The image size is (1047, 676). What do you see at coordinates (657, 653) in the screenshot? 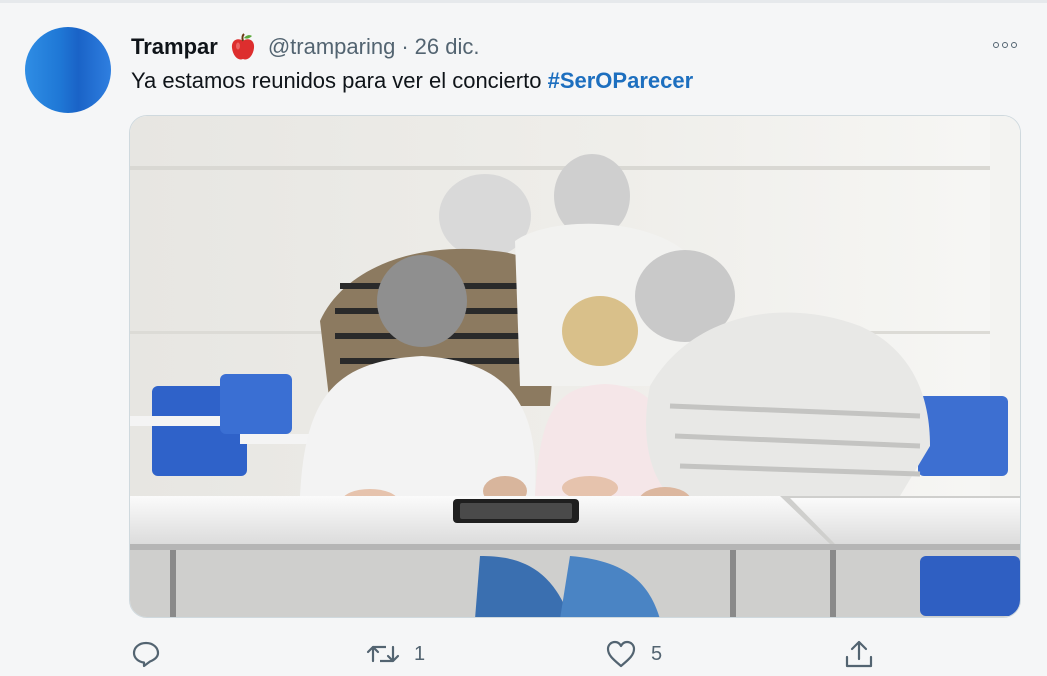
I see `like-count: 5` at bounding box center [657, 653].